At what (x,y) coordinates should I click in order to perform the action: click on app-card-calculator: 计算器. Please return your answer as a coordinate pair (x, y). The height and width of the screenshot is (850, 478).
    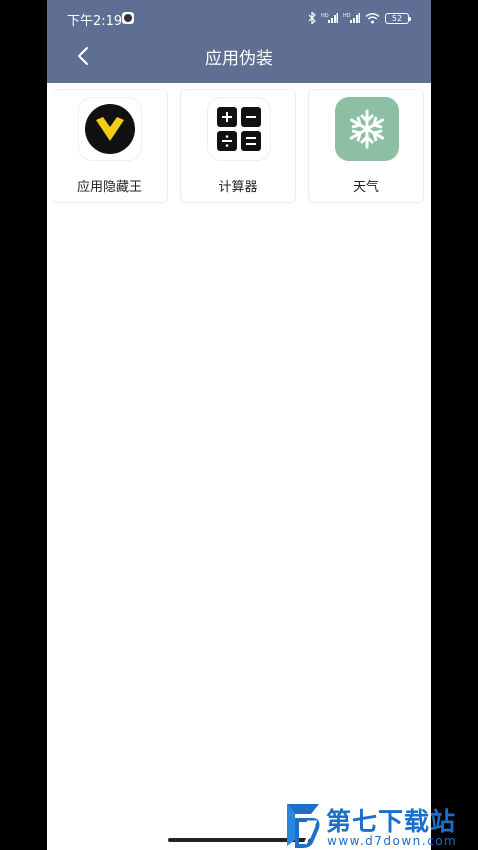
    Looking at the image, I should click on (238, 146).